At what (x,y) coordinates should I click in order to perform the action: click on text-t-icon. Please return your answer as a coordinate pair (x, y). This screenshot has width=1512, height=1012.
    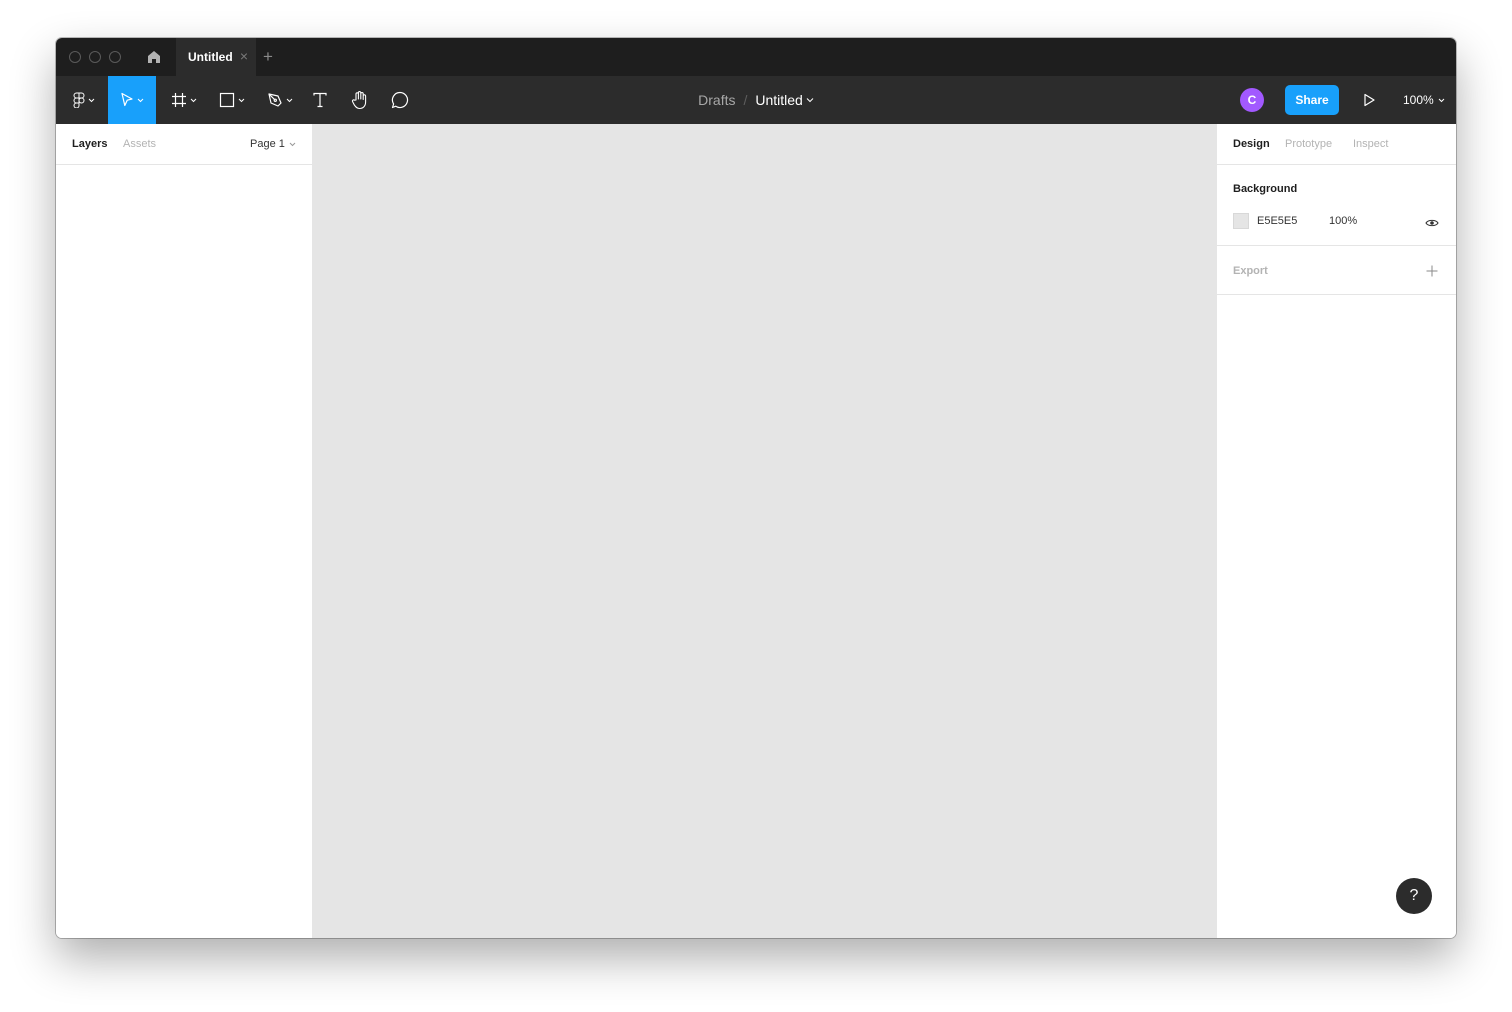
    Looking at the image, I should click on (320, 100).